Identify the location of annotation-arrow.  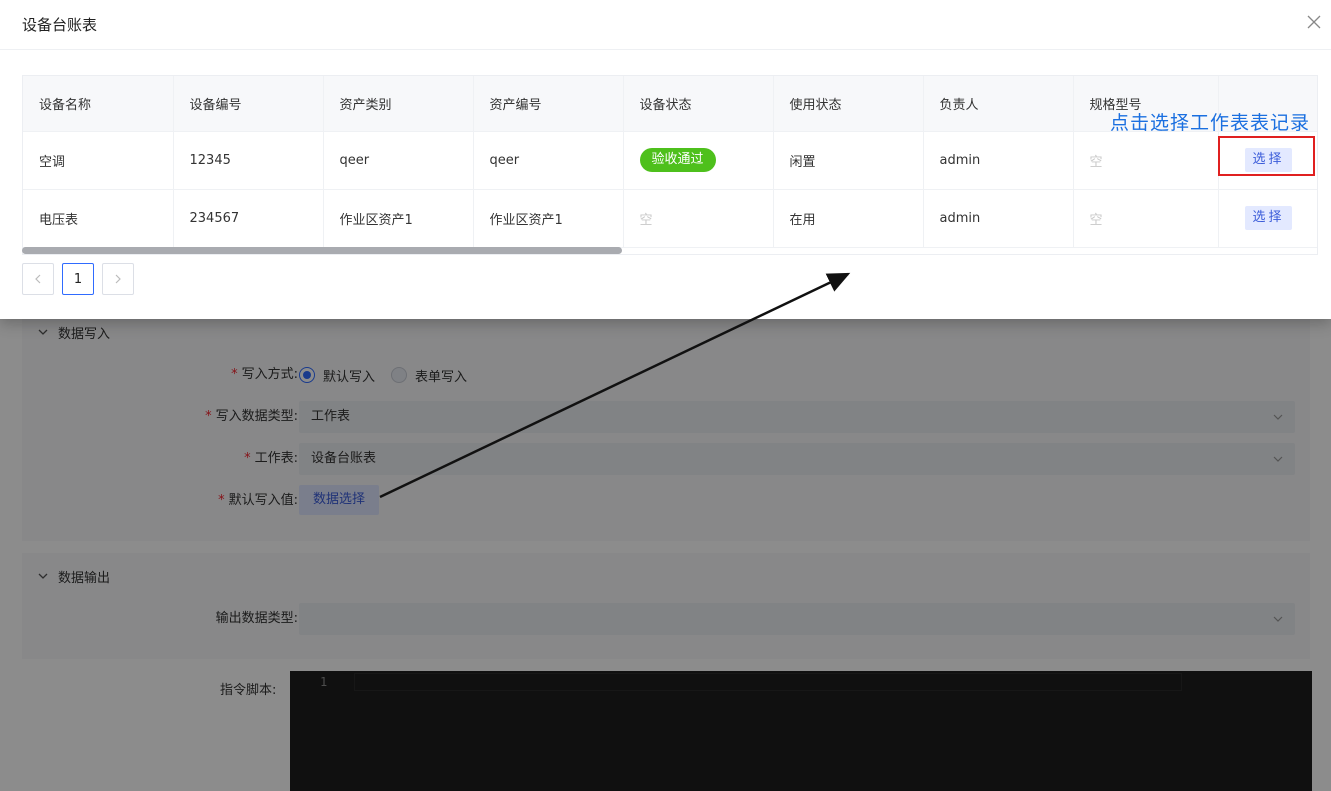
(615, 385).